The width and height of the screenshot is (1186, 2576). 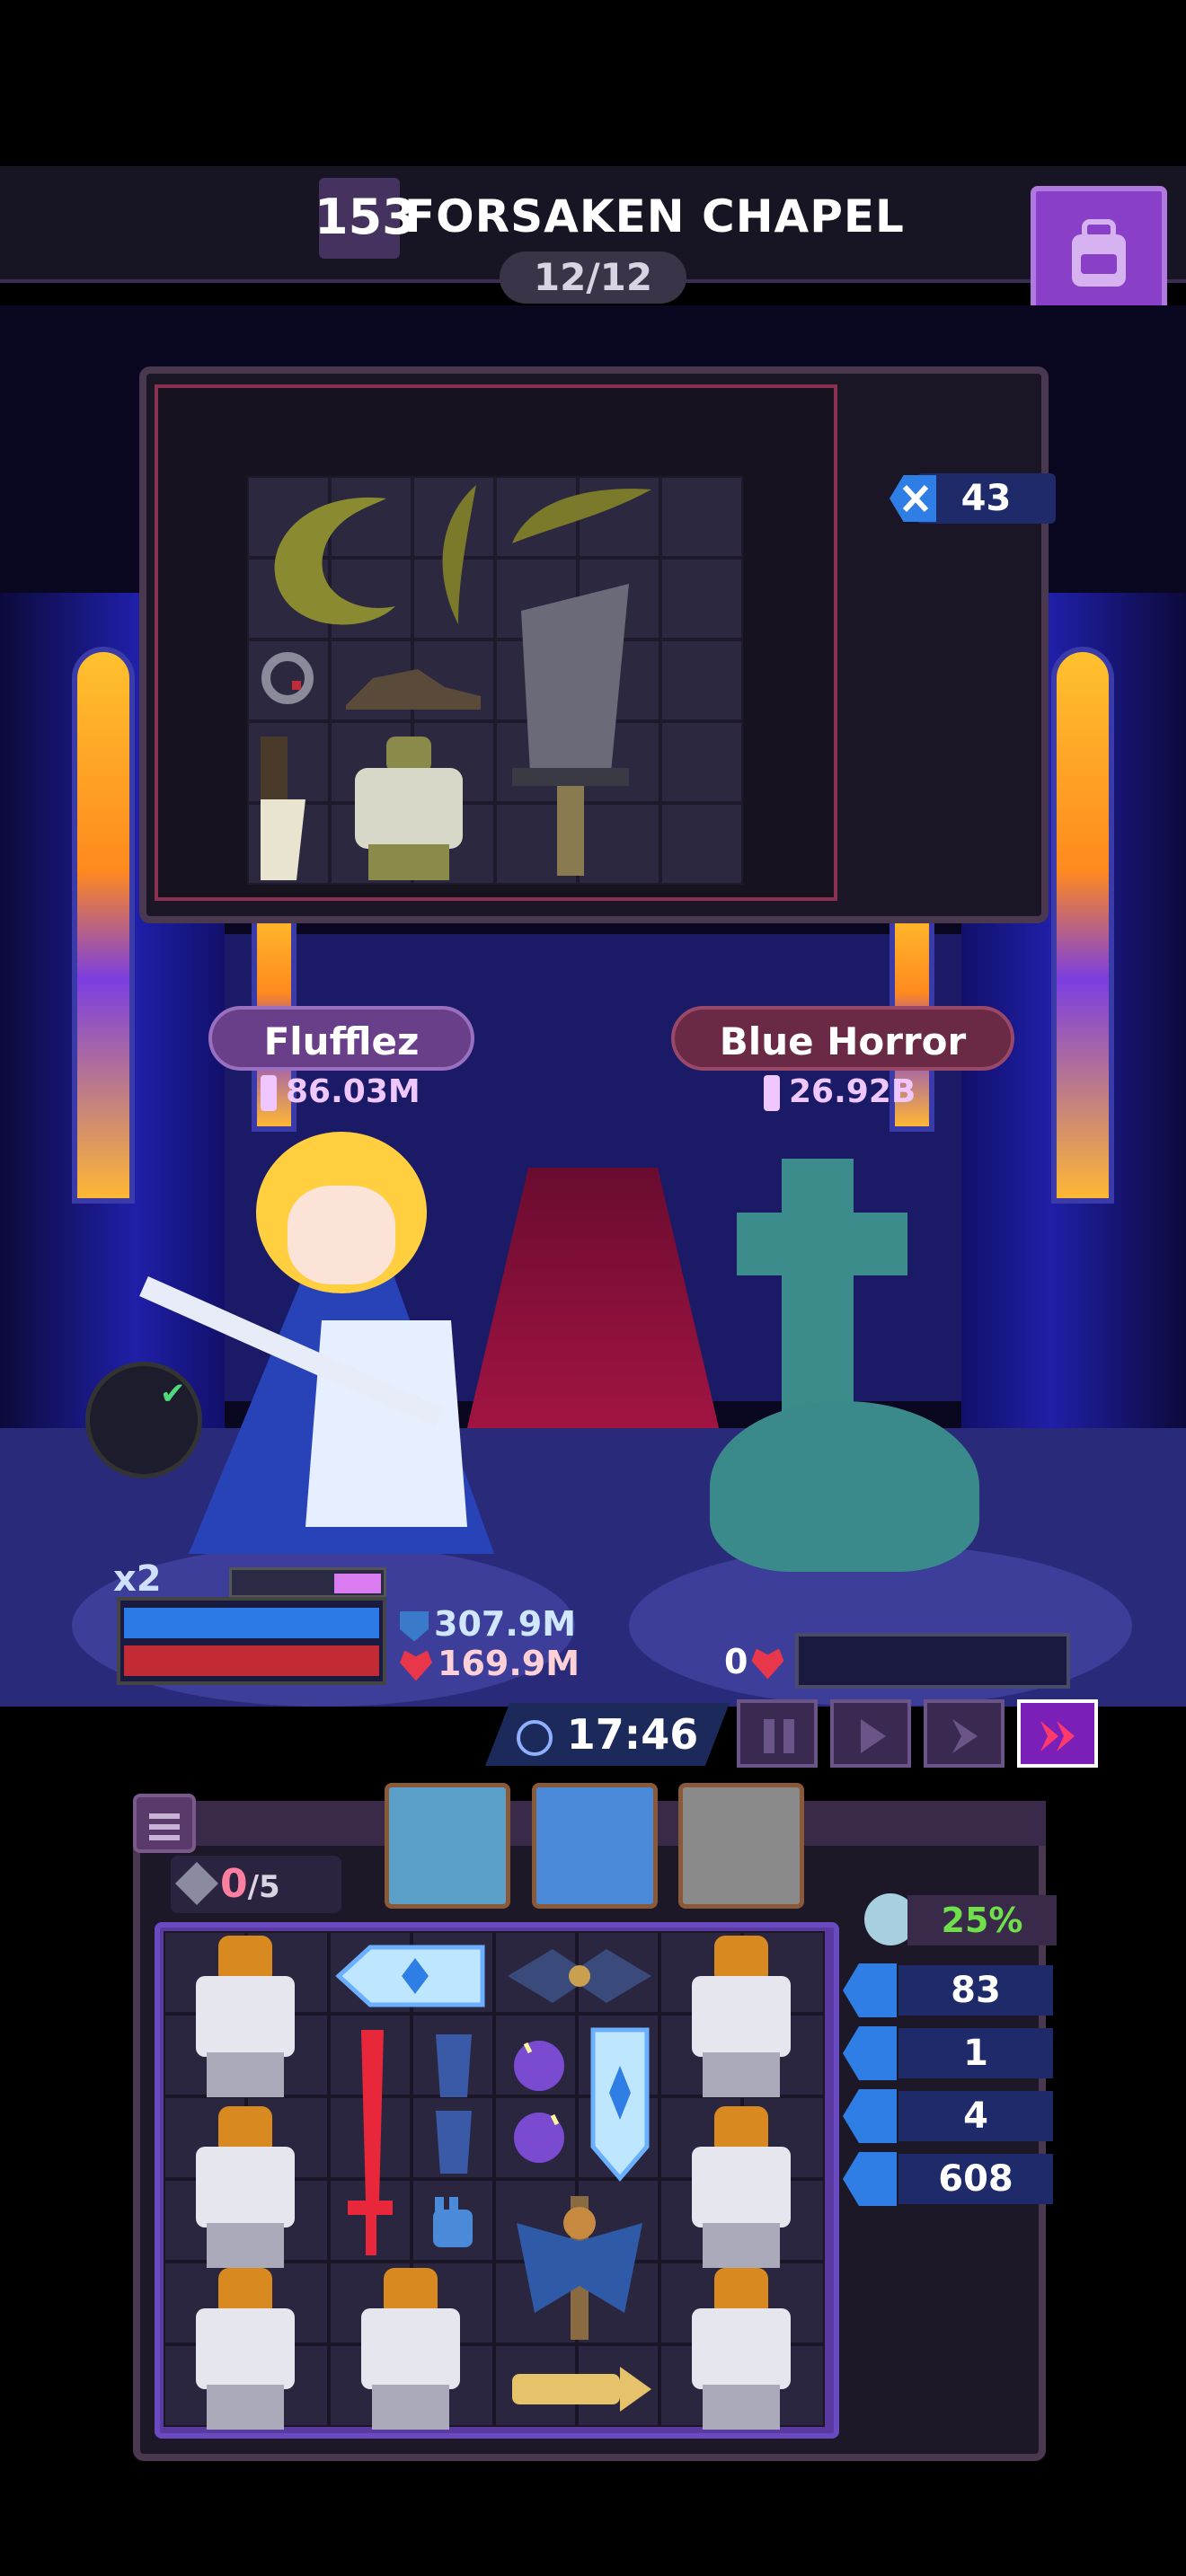 What do you see at coordinates (852, 1091) in the screenshot?
I see `enemy-power-value: 26.92B` at bounding box center [852, 1091].